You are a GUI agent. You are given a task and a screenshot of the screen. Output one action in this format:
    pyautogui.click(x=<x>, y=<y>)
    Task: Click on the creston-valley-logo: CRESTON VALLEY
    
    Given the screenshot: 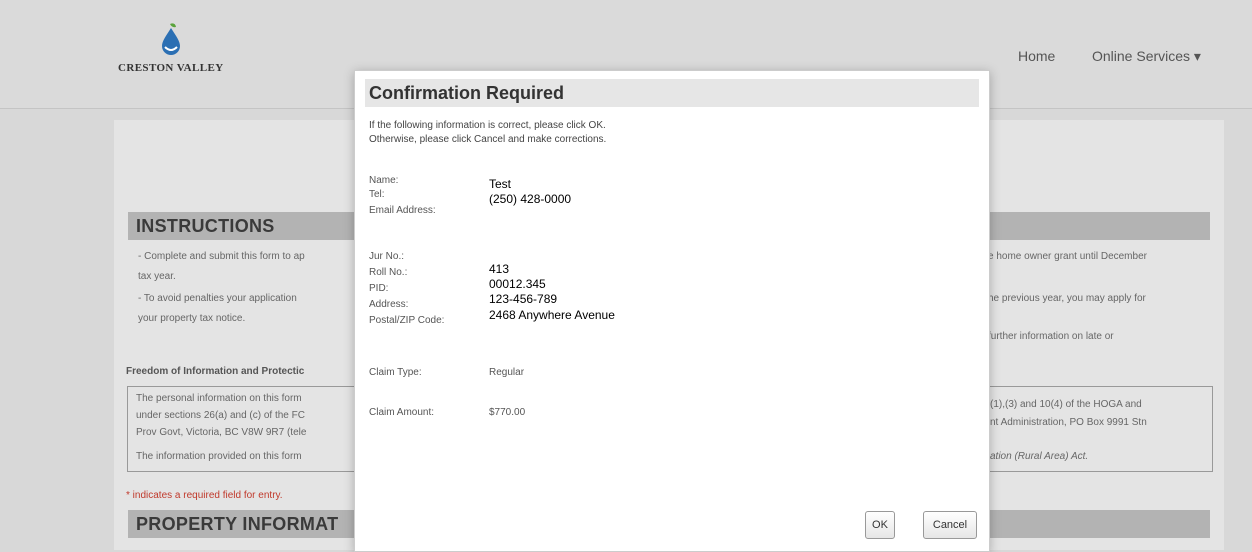 What is the action you would take?
    pyautogui.click(x=173, y=52)
    